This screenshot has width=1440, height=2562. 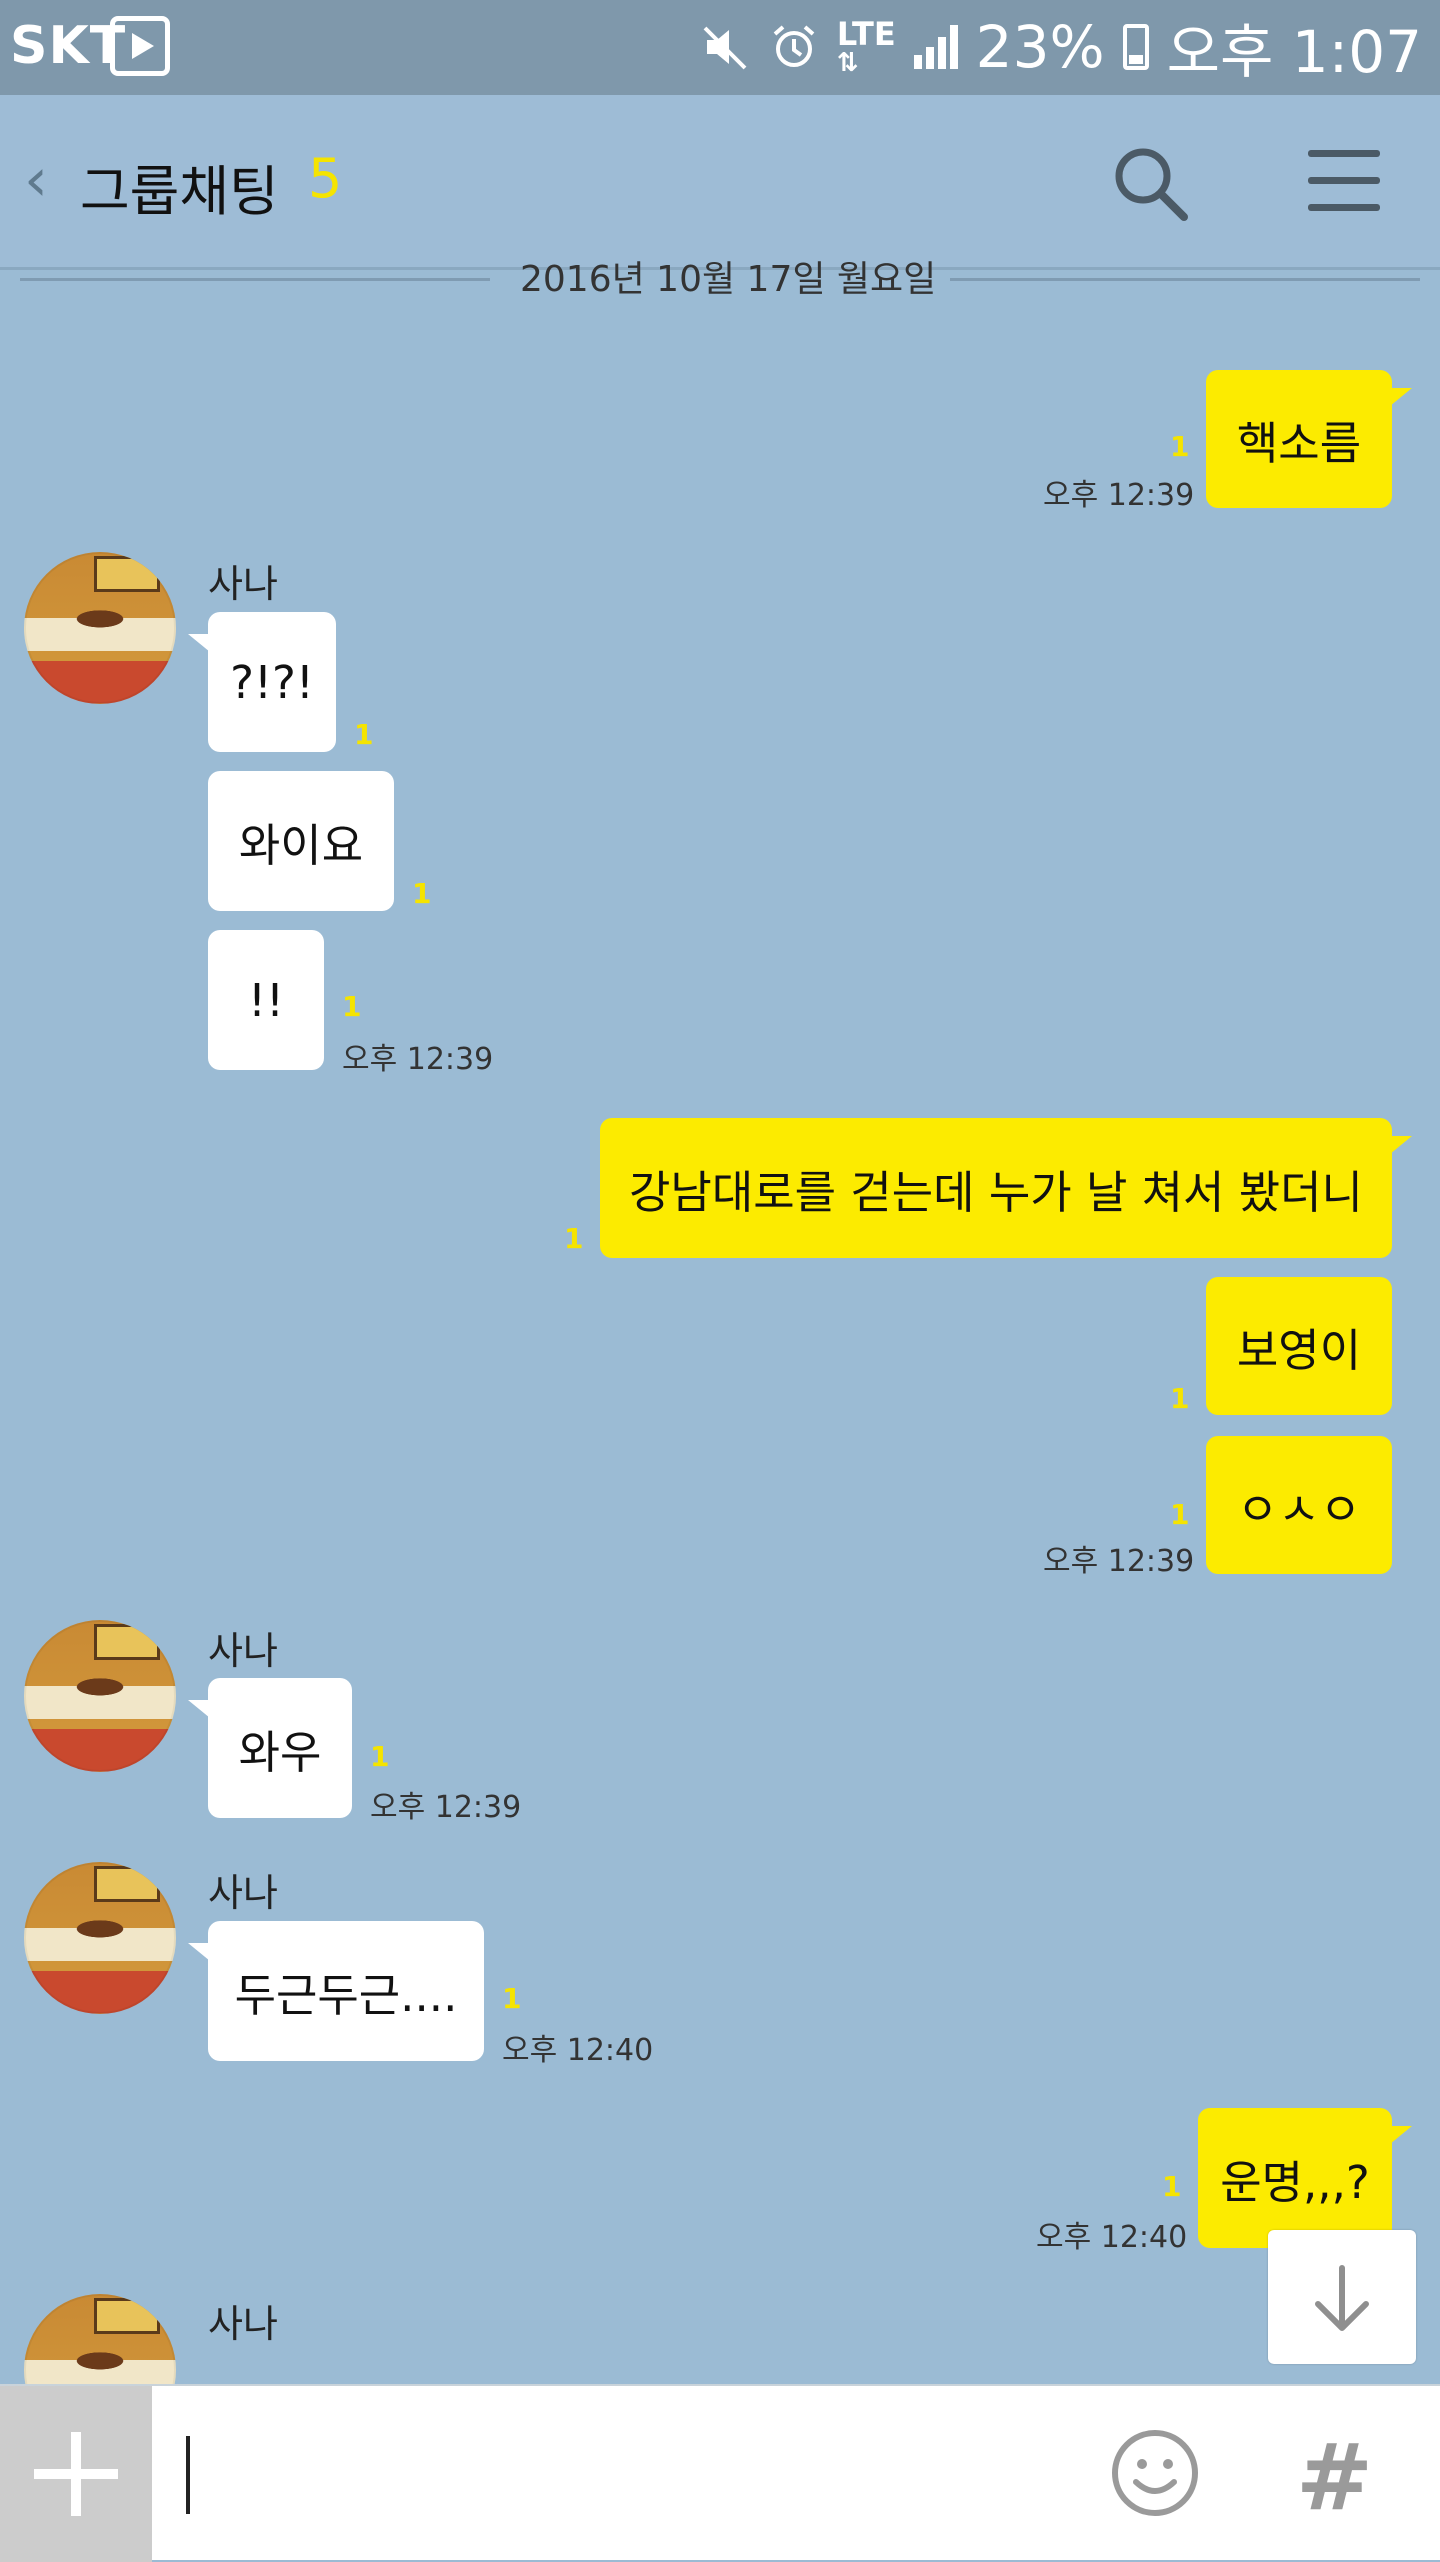 What do you see at coordinates (1135, 47) in the screenshot?
I see `battery-icon` at bounding box center [1135, 47].